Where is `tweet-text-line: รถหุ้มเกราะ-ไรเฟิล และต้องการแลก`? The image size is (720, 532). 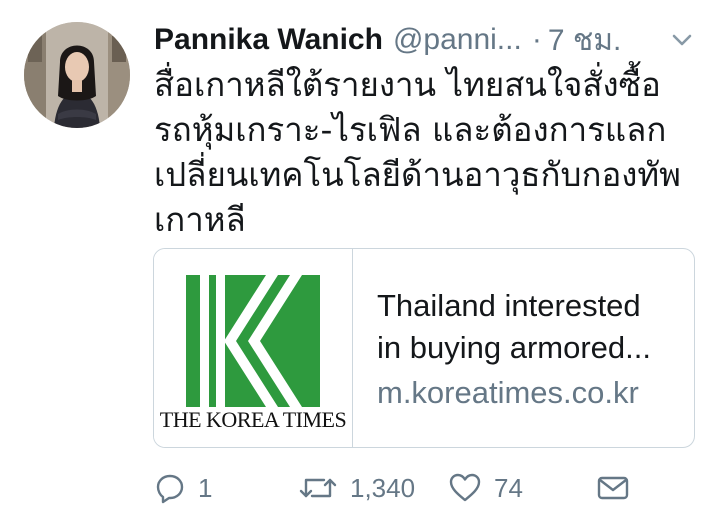 tweet-text-line: รถหุ้มเกราะ-ไรเฟิล และต้องการแลก is located at coordinates (410, 129).